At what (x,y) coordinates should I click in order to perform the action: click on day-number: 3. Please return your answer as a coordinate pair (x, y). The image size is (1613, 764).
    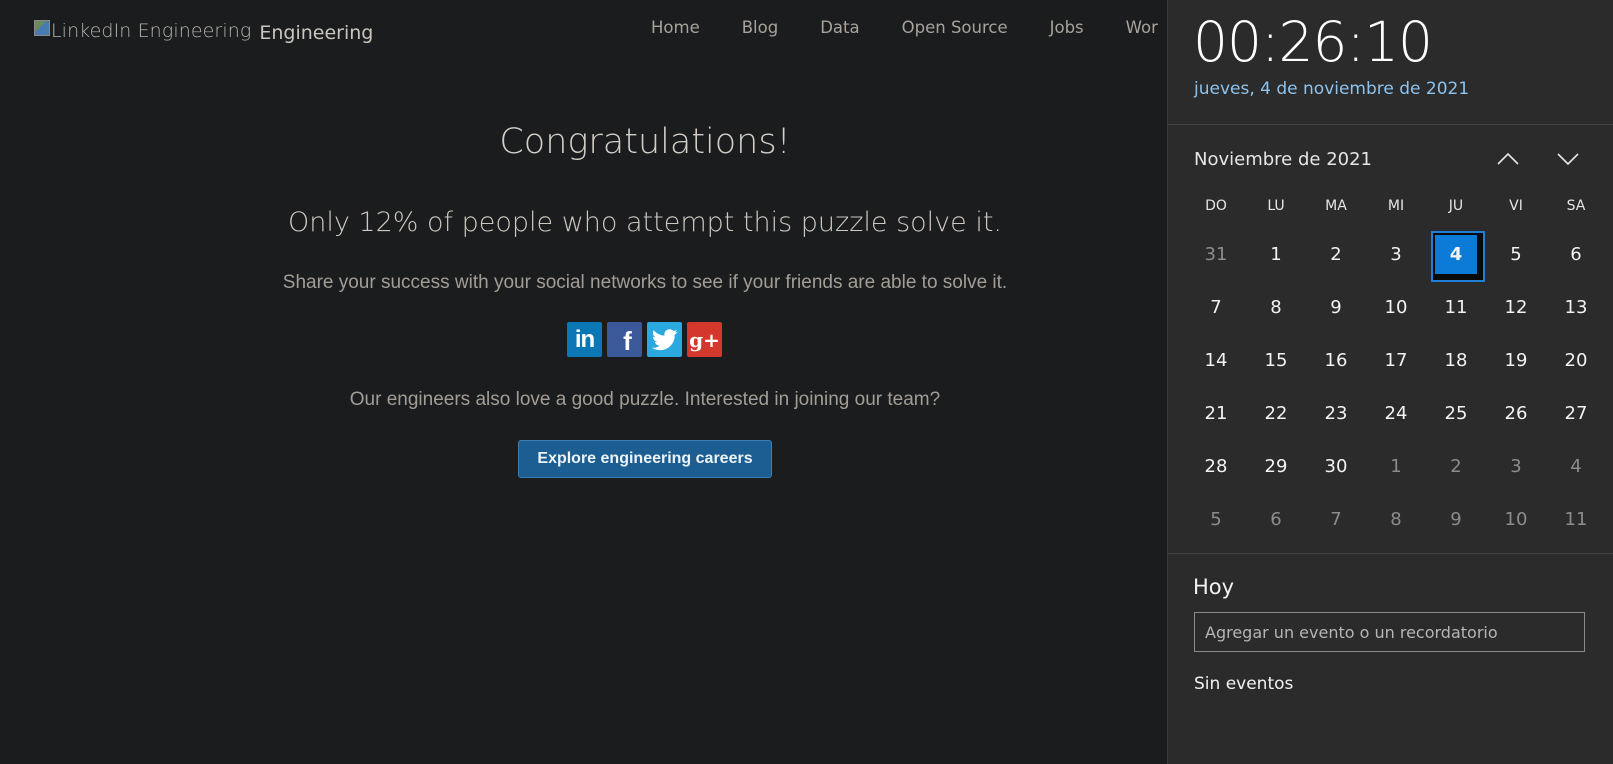
    Looking at the image, I should click on (1516, 466).